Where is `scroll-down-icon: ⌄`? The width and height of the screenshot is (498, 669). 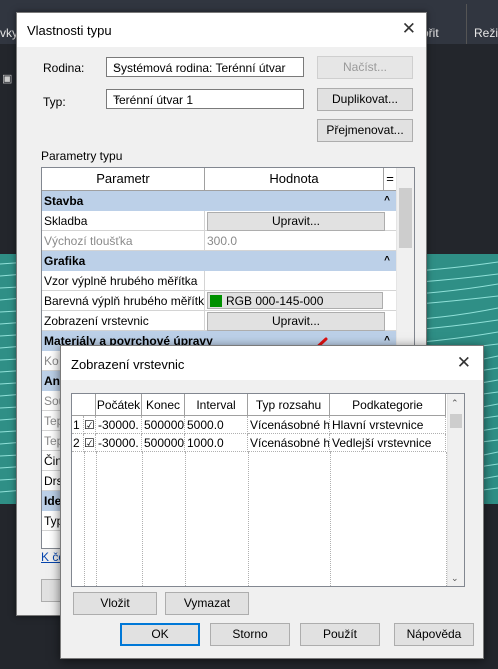 scroll-down-icon: ⌄ is located at coordinates (455, 578).